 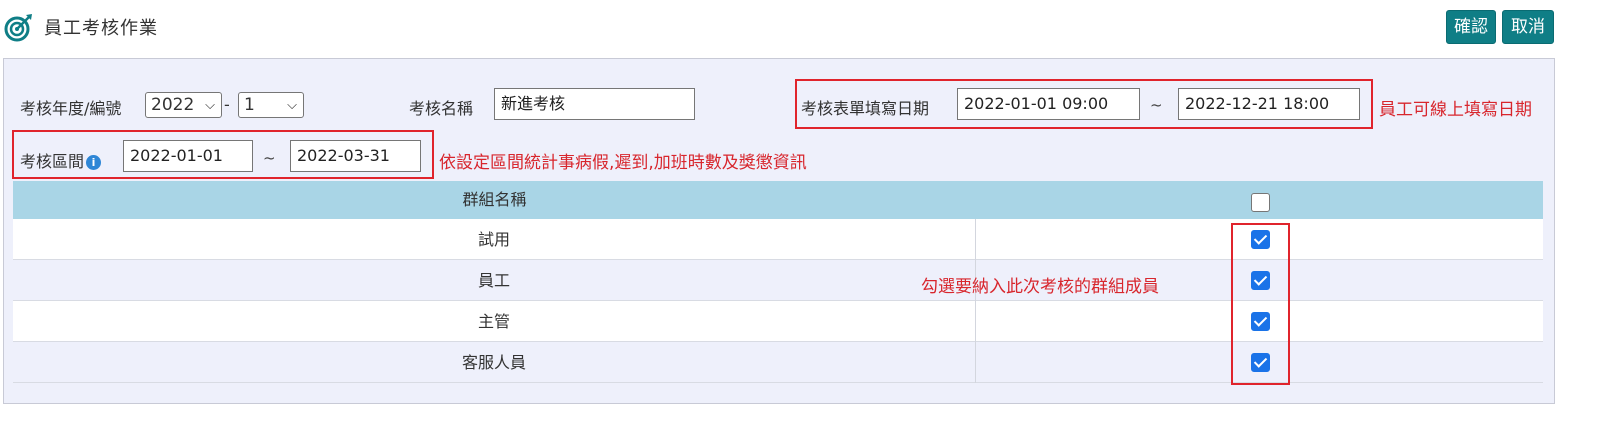 What do you see at coordinates (94, 162) in the screenshot?
I see `info-icon: i` at bounding box center [94, 162].